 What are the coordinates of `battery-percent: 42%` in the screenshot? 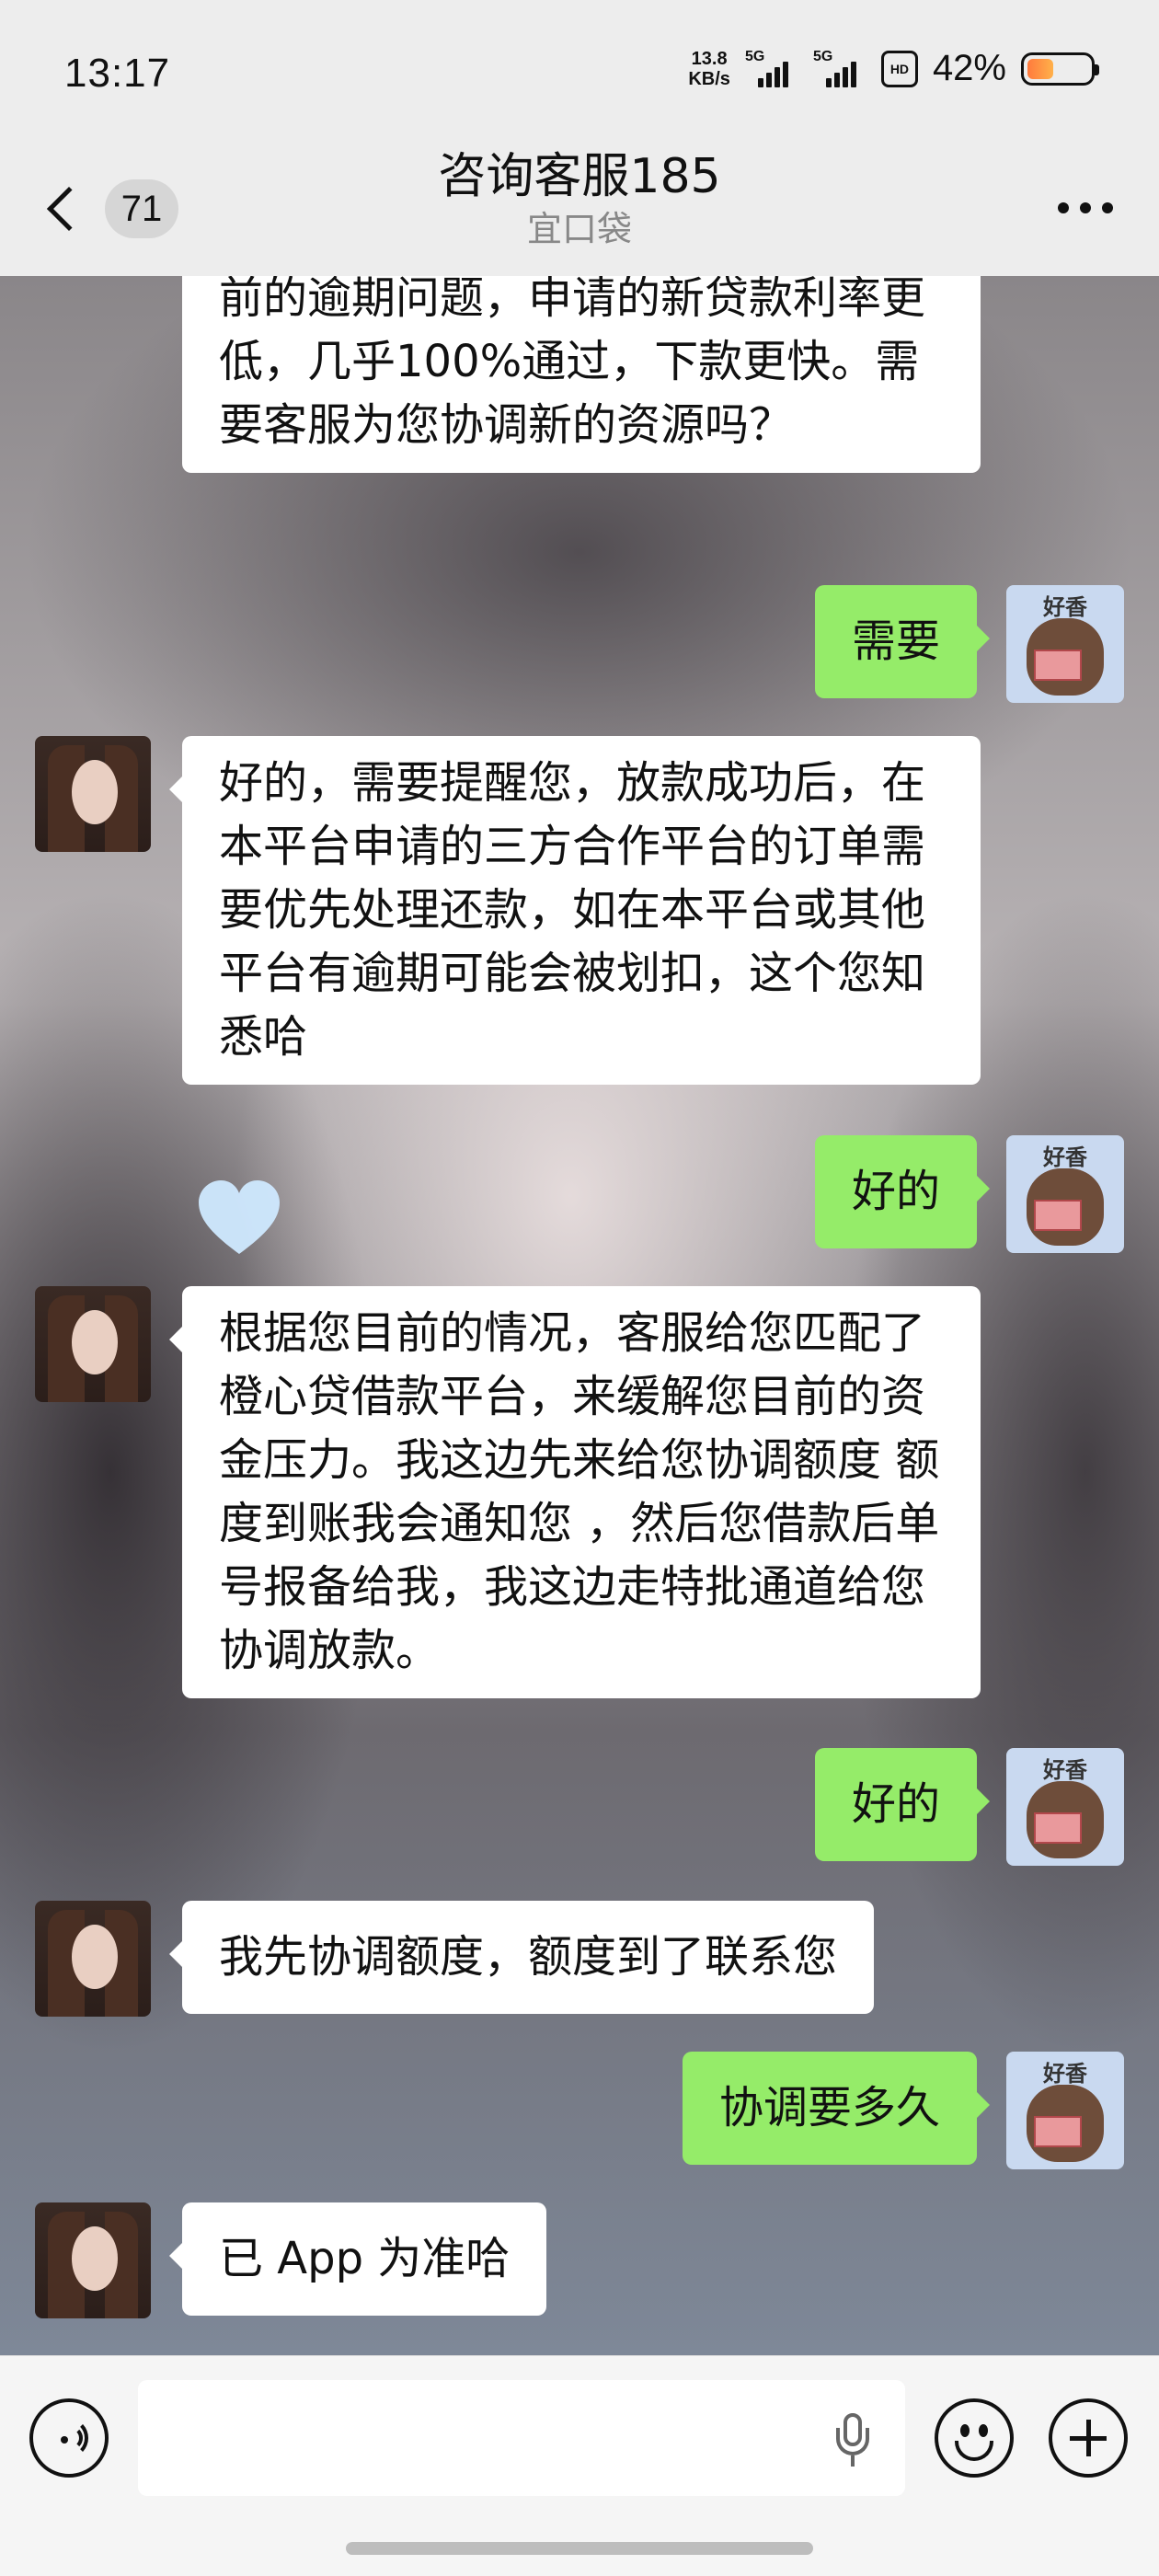 It's located at (969, 68).